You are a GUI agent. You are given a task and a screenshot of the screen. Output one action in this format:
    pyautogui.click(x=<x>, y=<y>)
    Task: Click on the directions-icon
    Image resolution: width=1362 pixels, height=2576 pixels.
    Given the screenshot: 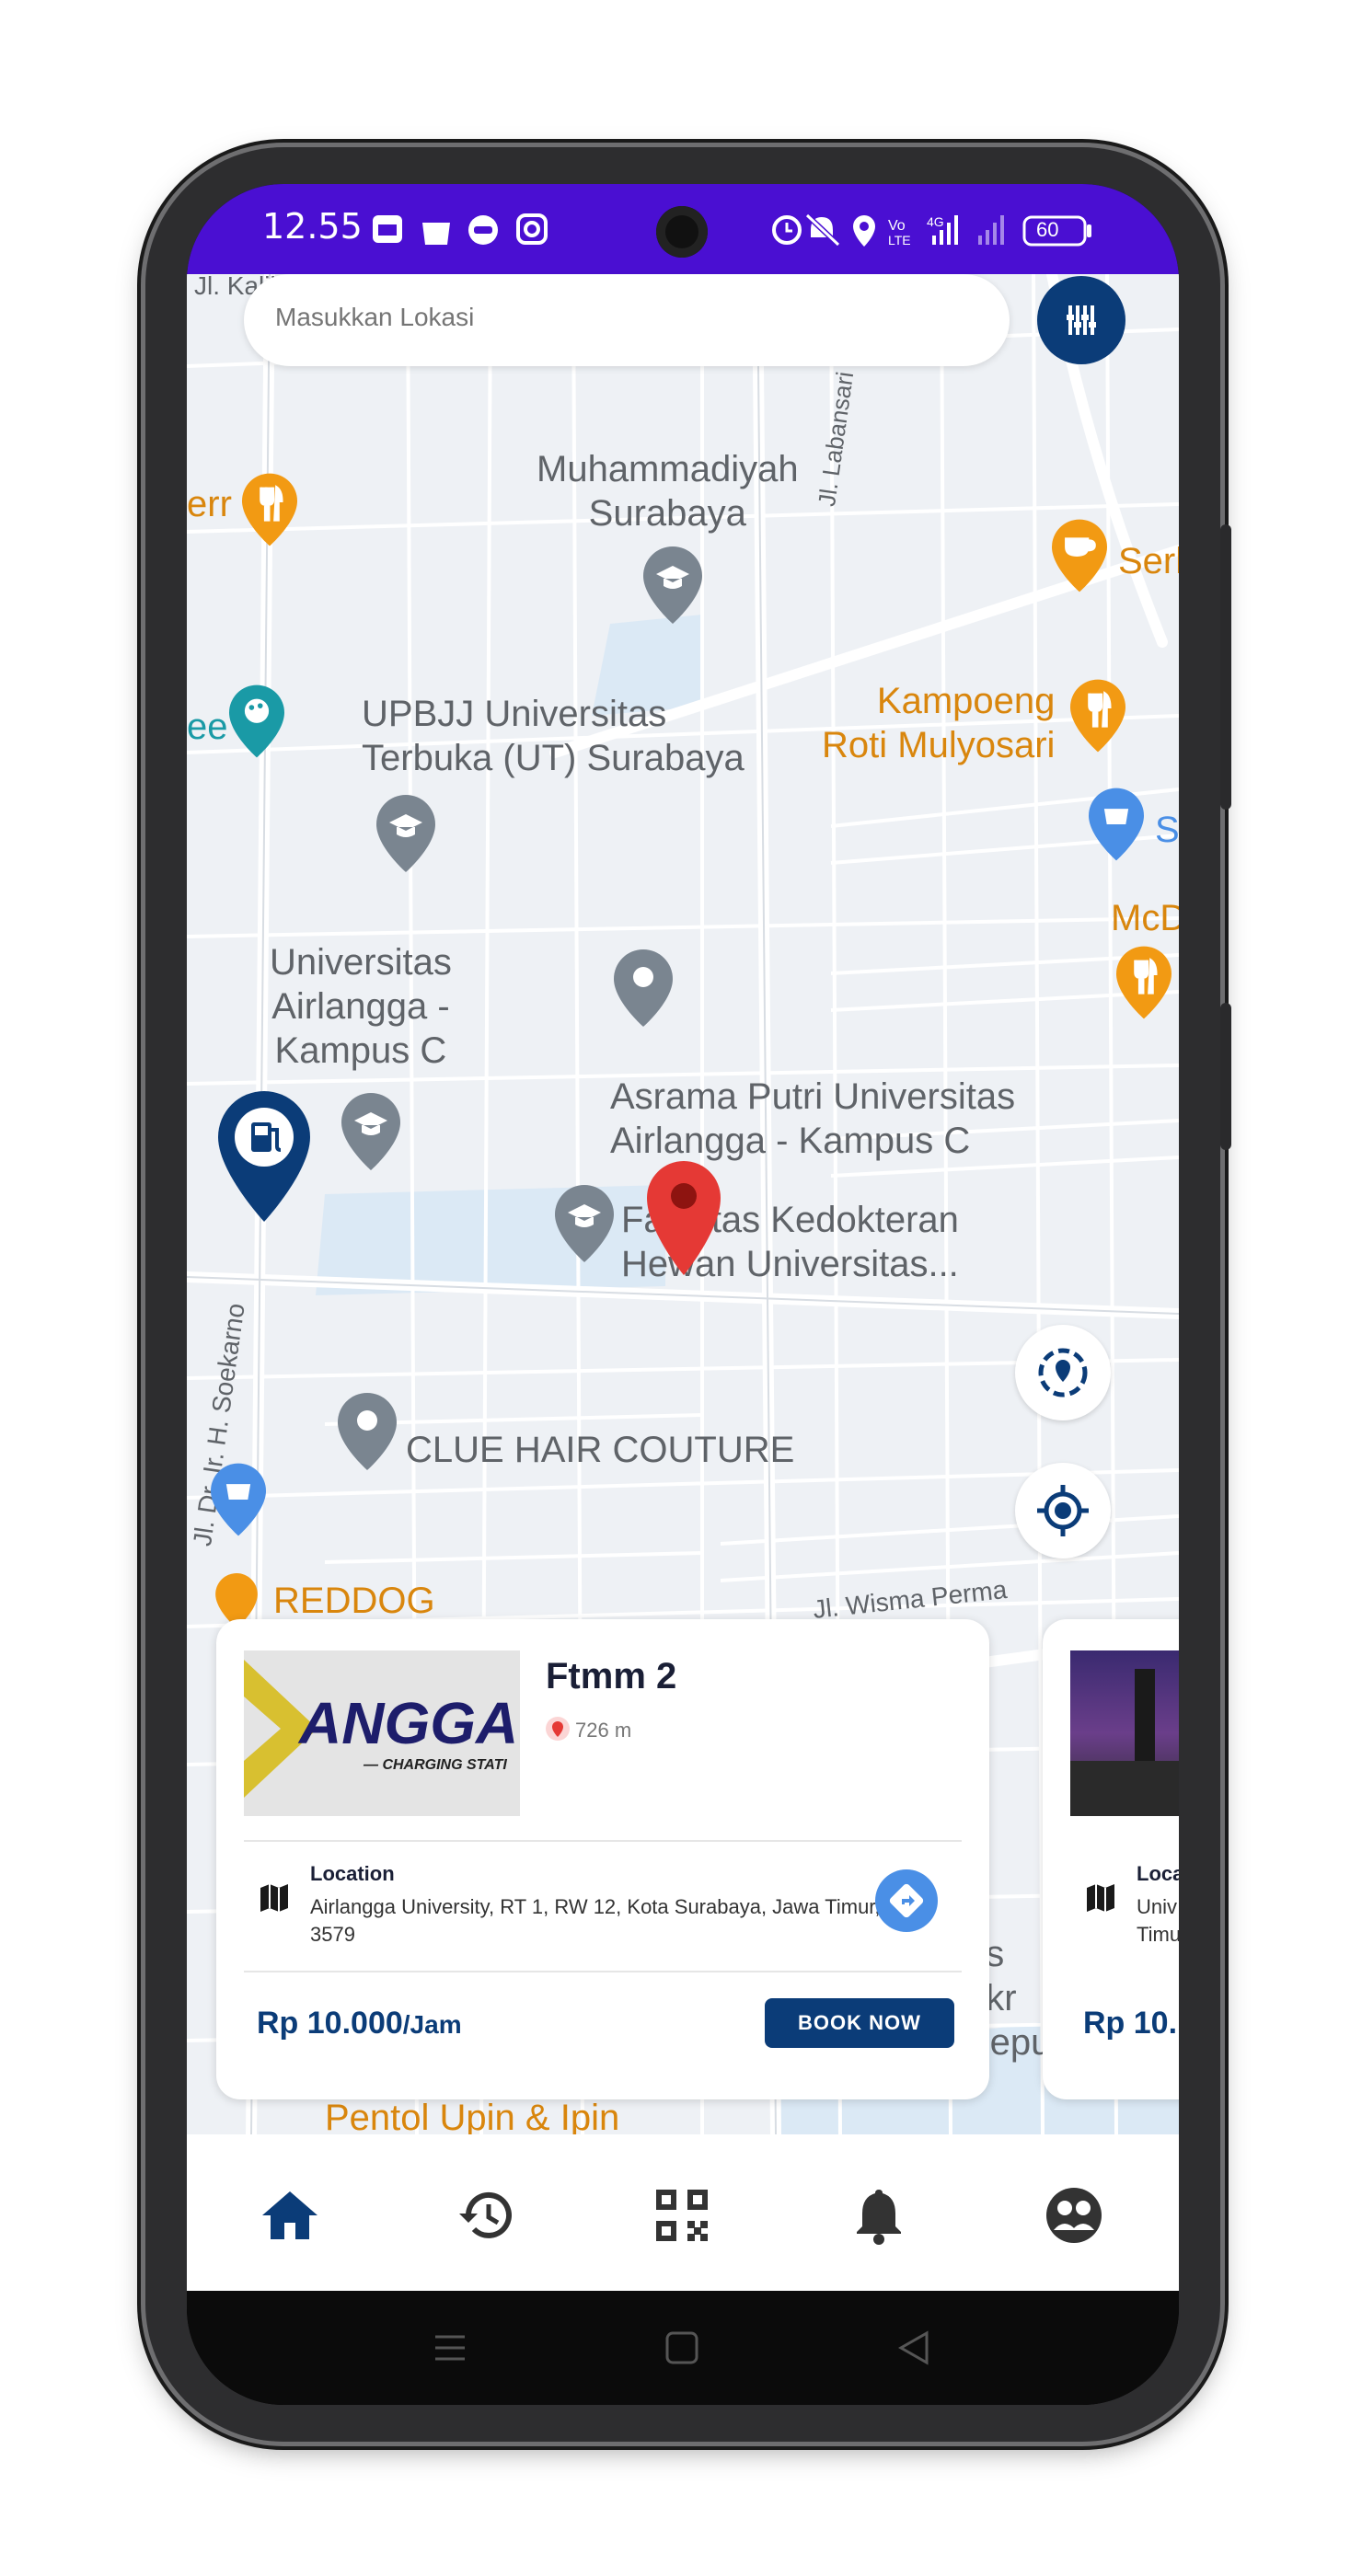 What is the action you would take?
    pyautogui.click(x=906, y=1901)
    